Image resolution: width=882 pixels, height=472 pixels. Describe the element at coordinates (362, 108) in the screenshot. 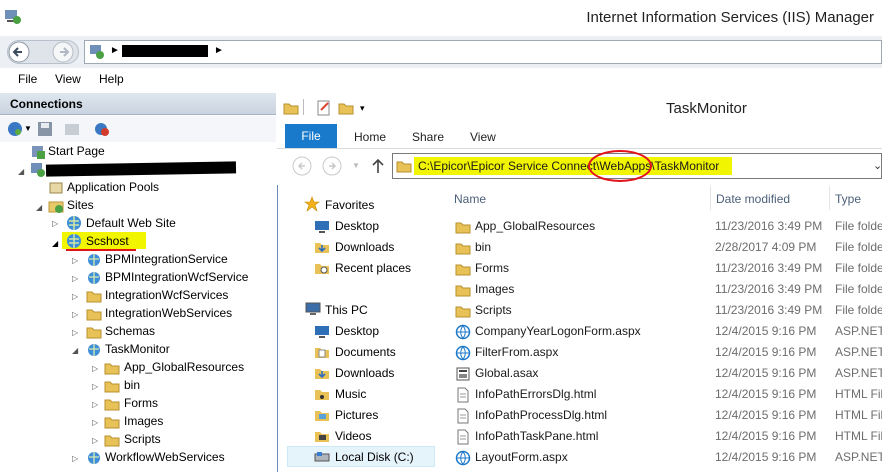

I see `quick-access-dropdown-icon: ▾` at that location.